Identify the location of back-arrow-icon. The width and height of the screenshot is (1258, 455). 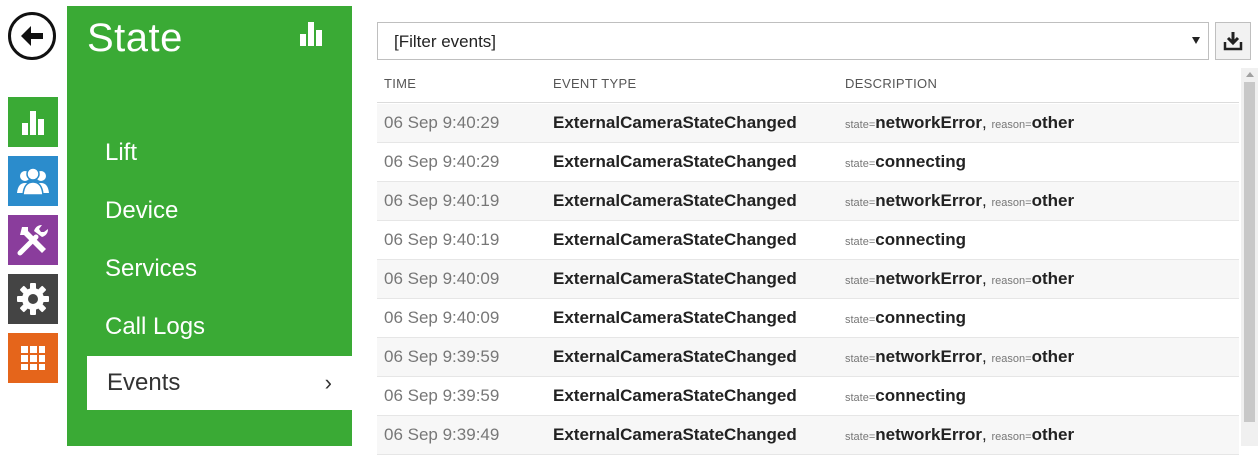
(32, 36).